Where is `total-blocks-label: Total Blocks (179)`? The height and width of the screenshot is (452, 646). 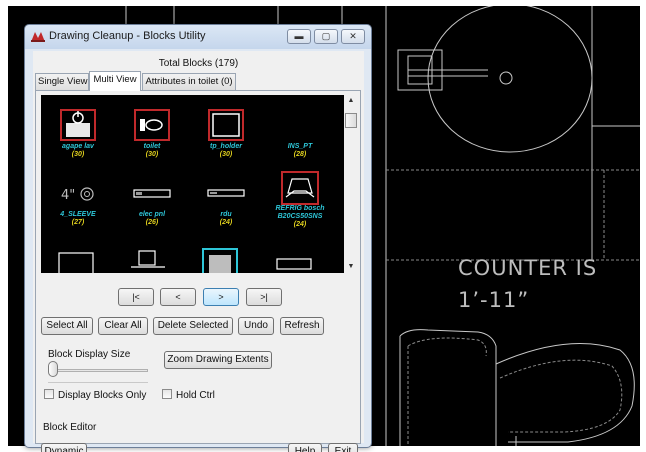
total-blocks-label: Total Blocks (179) is located at coordinates (198, 63).